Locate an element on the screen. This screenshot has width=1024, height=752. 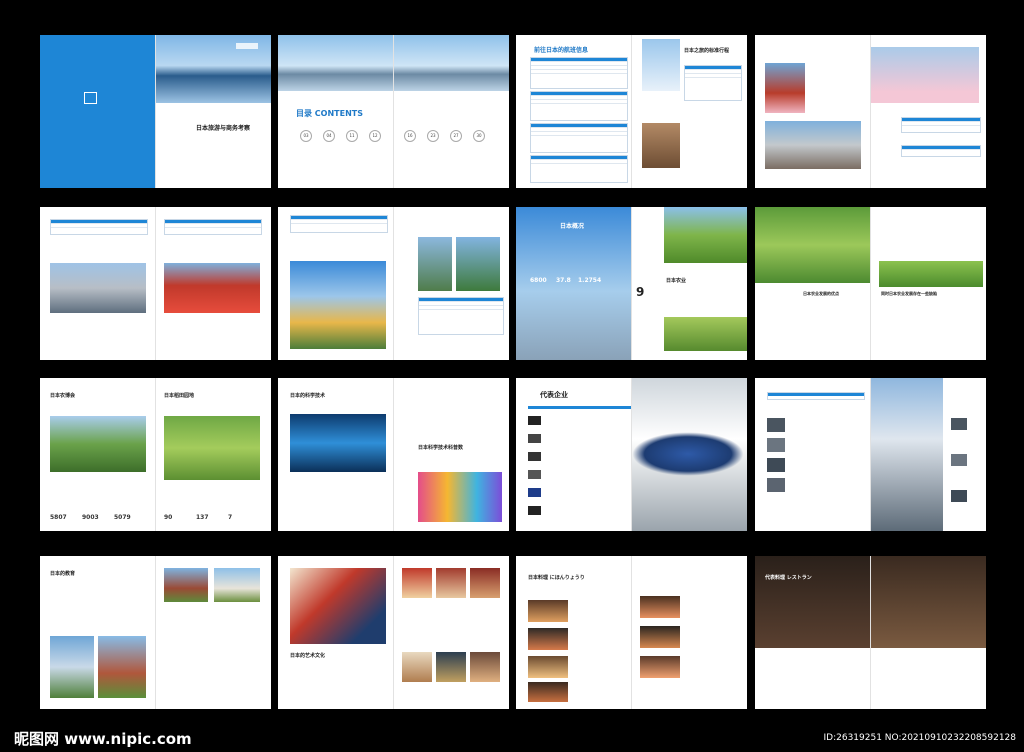
toc-number: 23 is located at coordinates (433, 136).